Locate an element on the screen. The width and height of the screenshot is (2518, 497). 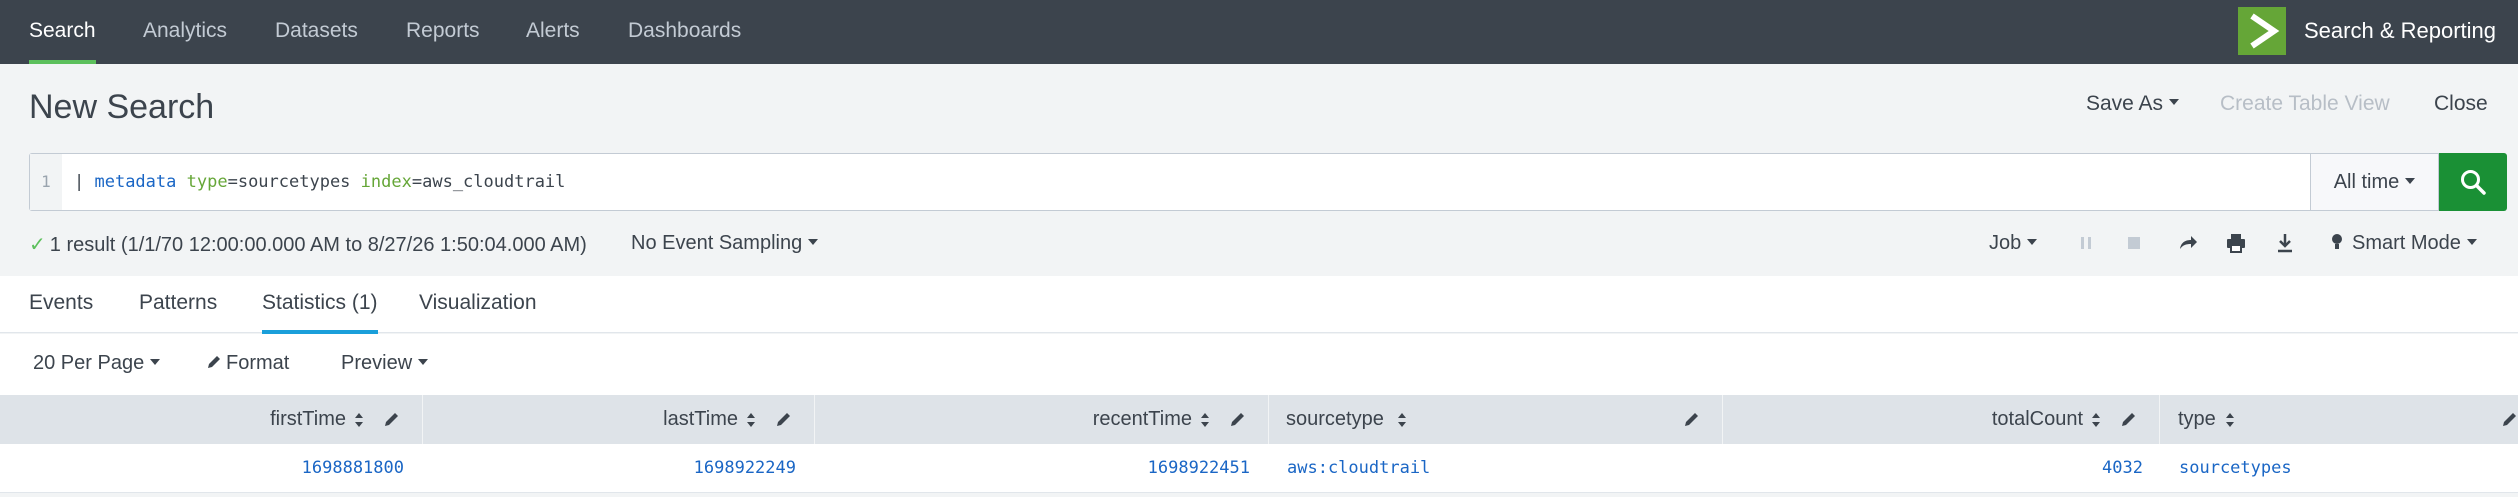
tab-visualization: Visualization is located at coordinates (478, 304).